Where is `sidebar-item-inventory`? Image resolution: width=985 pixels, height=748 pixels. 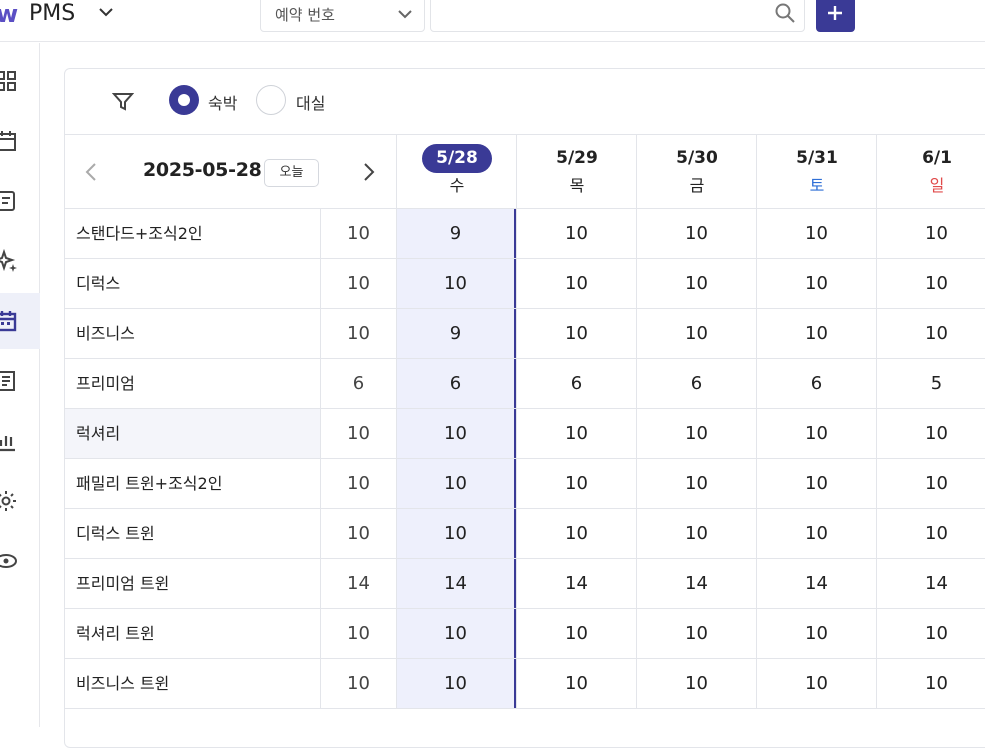
sidebar-item-inventory is located at coordinates (20, 321).